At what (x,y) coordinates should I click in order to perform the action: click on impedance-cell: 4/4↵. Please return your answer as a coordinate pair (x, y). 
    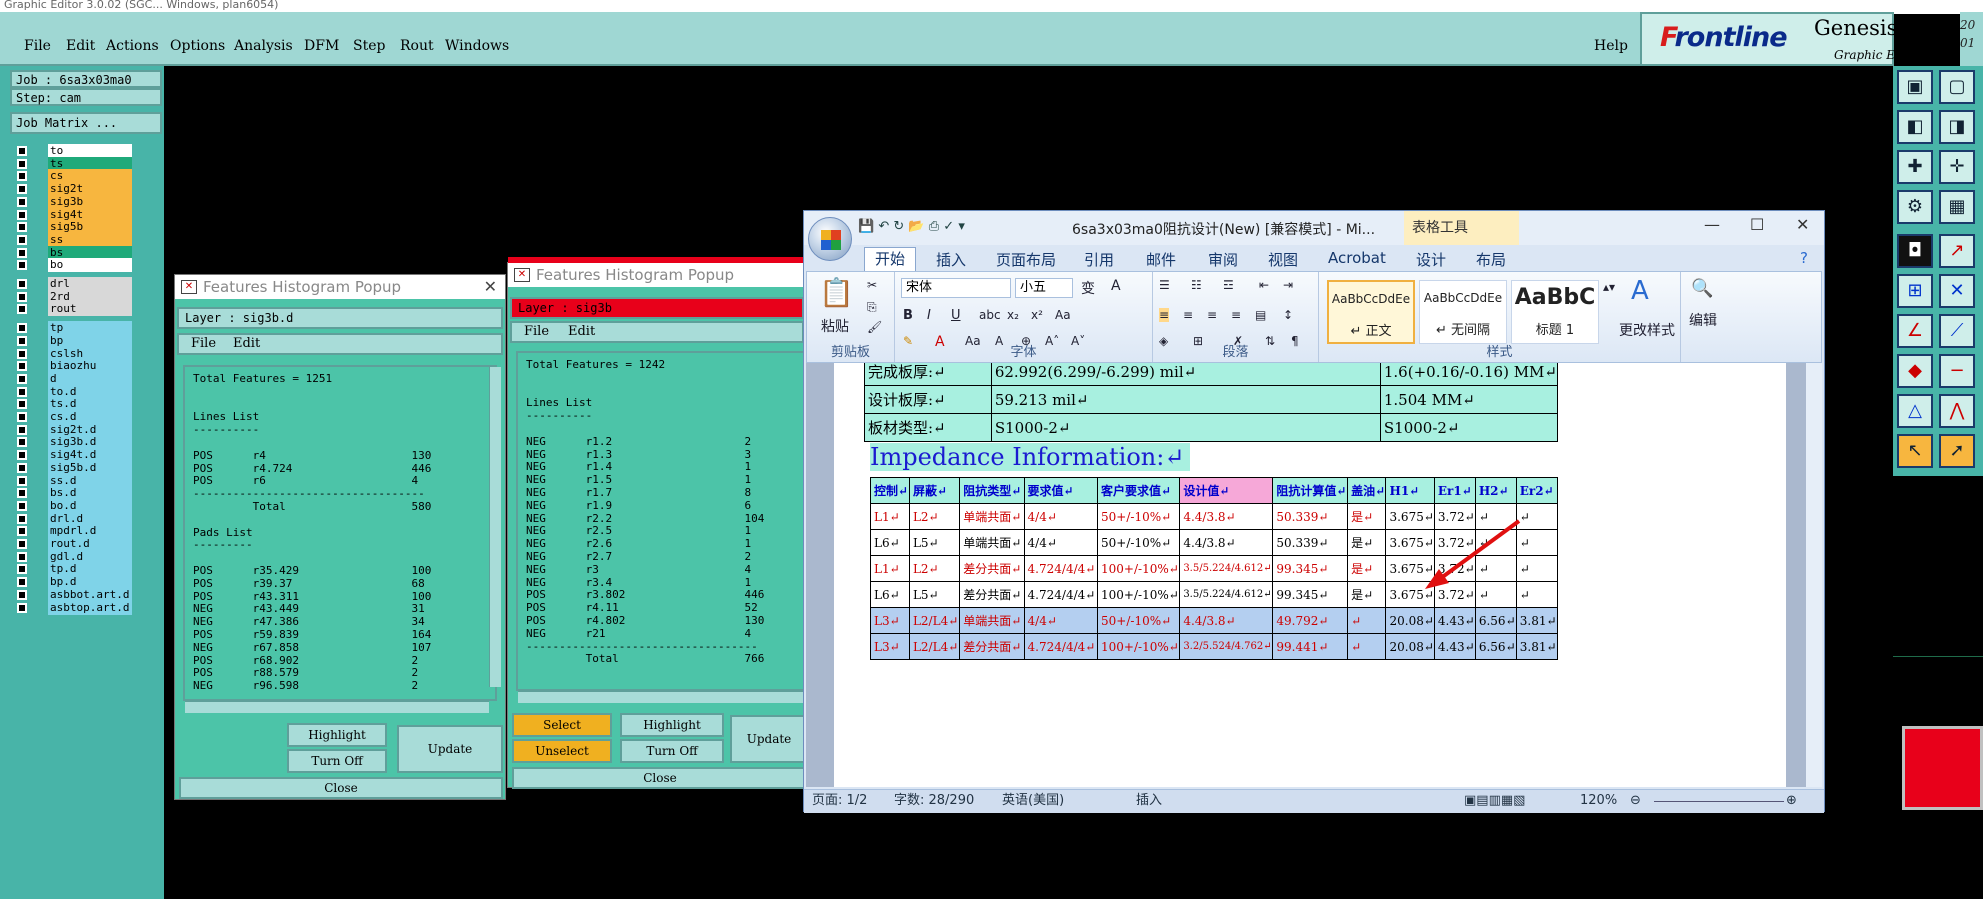
    Looking at the image, I should click on (1061, 542).